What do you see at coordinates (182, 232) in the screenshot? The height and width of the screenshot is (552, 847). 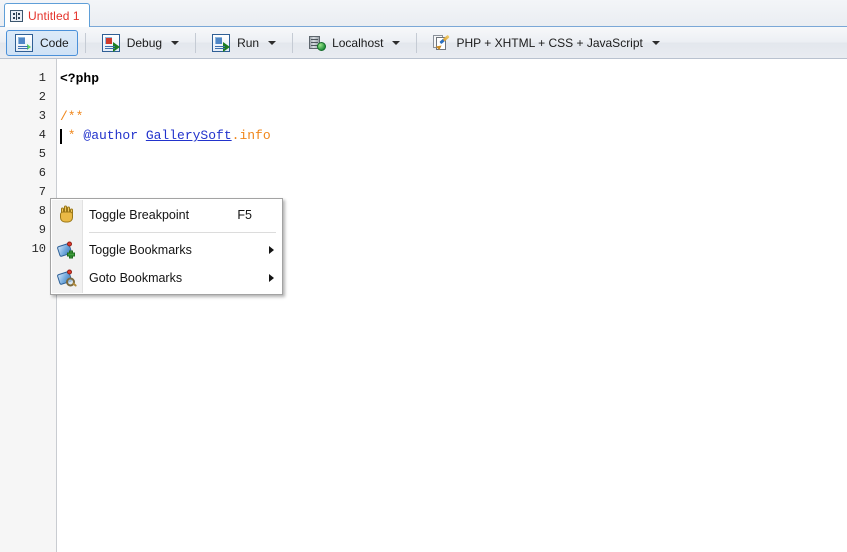 I see `menu-separator` at bounding box center [182, 232].